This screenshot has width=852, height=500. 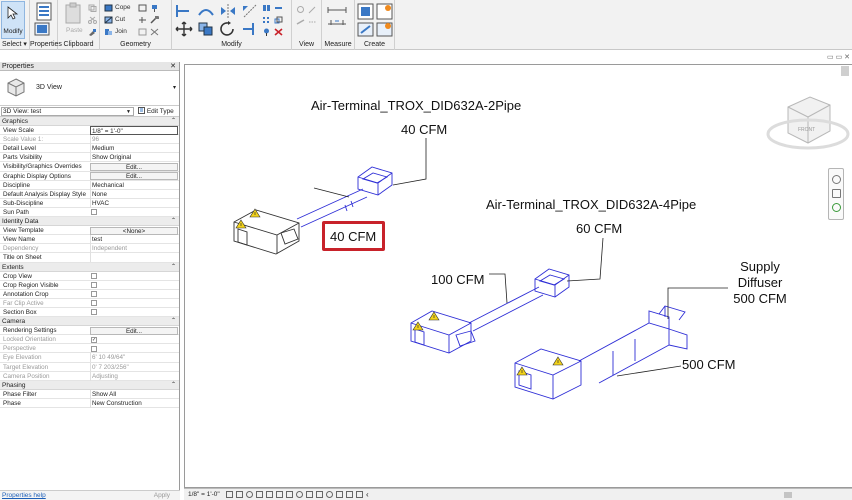 What do you see at coordinates (154, 8) in the screenshot?
I see `paint-icon` at bounding box center [154, 8].